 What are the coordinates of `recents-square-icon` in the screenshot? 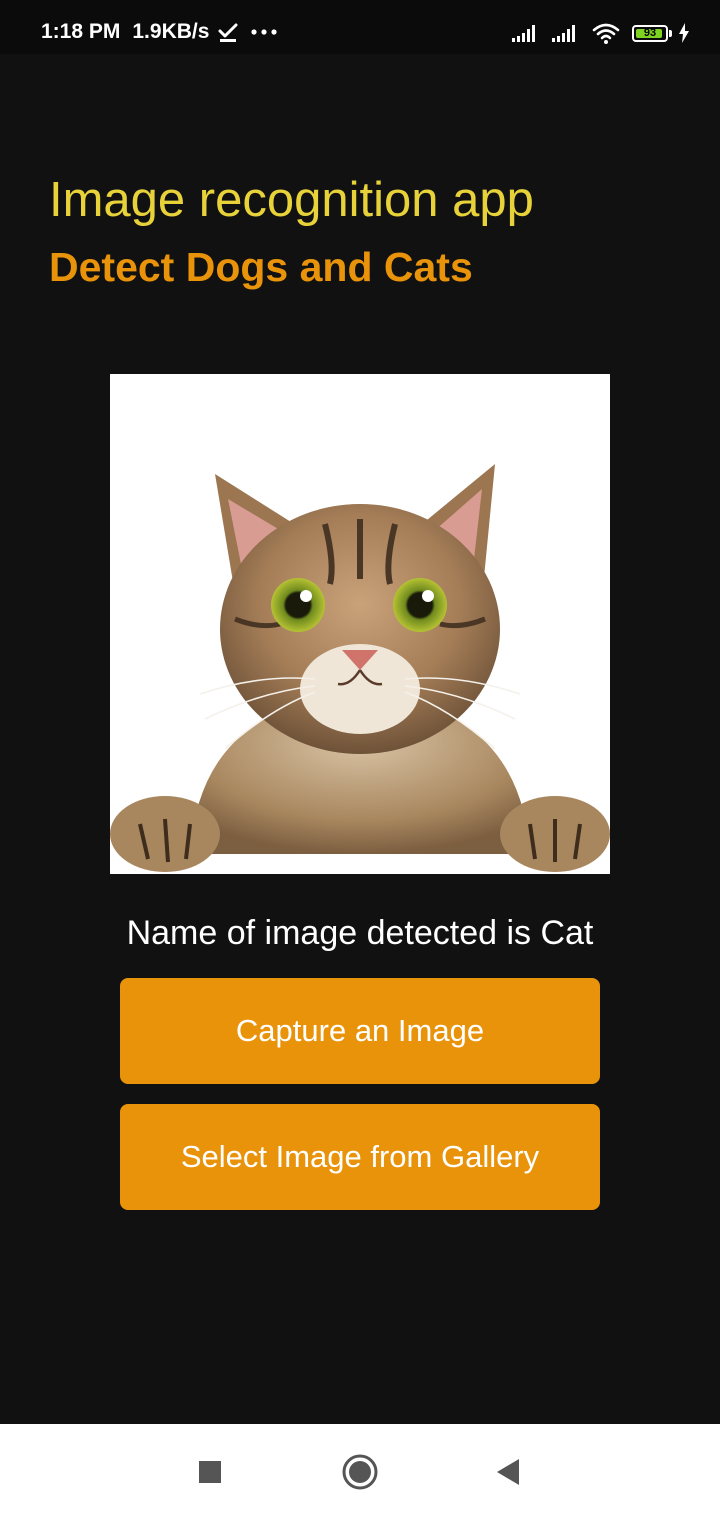 It's located at (210, 1472).